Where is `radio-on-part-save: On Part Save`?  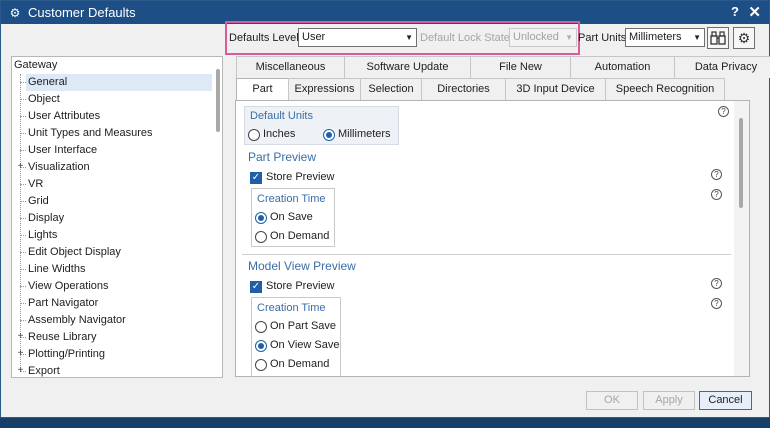
radio-on-part-save: On Part Save is located at coordinates (297, 327).